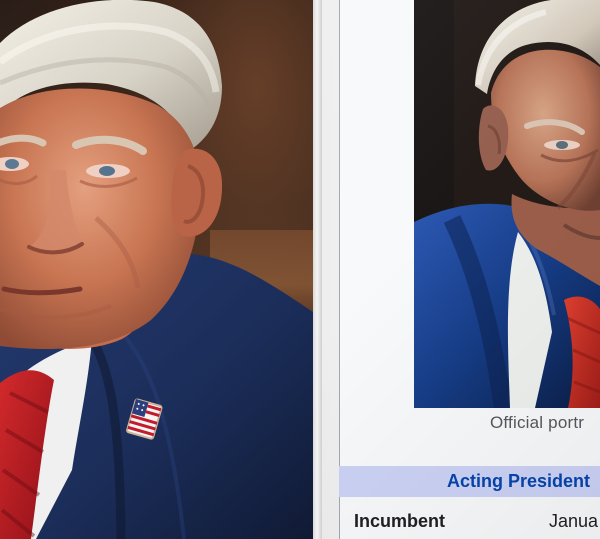 This screenshot has height=539, width=600. I want to click on incumbent-row: Incumbent Janua, so click(469, 522).